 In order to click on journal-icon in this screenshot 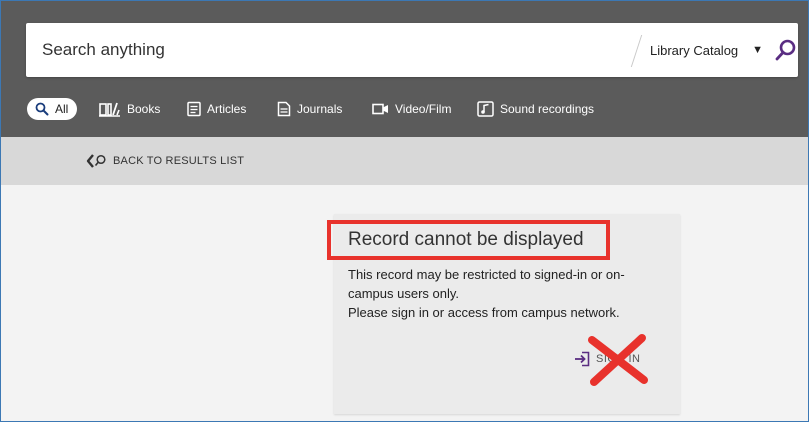, I will do `click(284, 109)`.